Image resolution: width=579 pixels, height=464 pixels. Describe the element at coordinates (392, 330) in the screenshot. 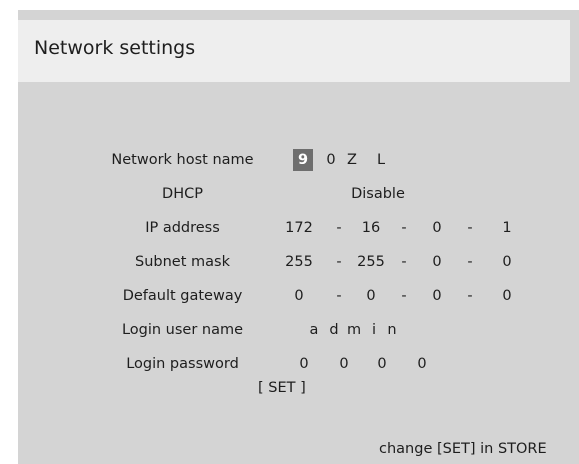

I see `user-name-char-5: n` at that location.